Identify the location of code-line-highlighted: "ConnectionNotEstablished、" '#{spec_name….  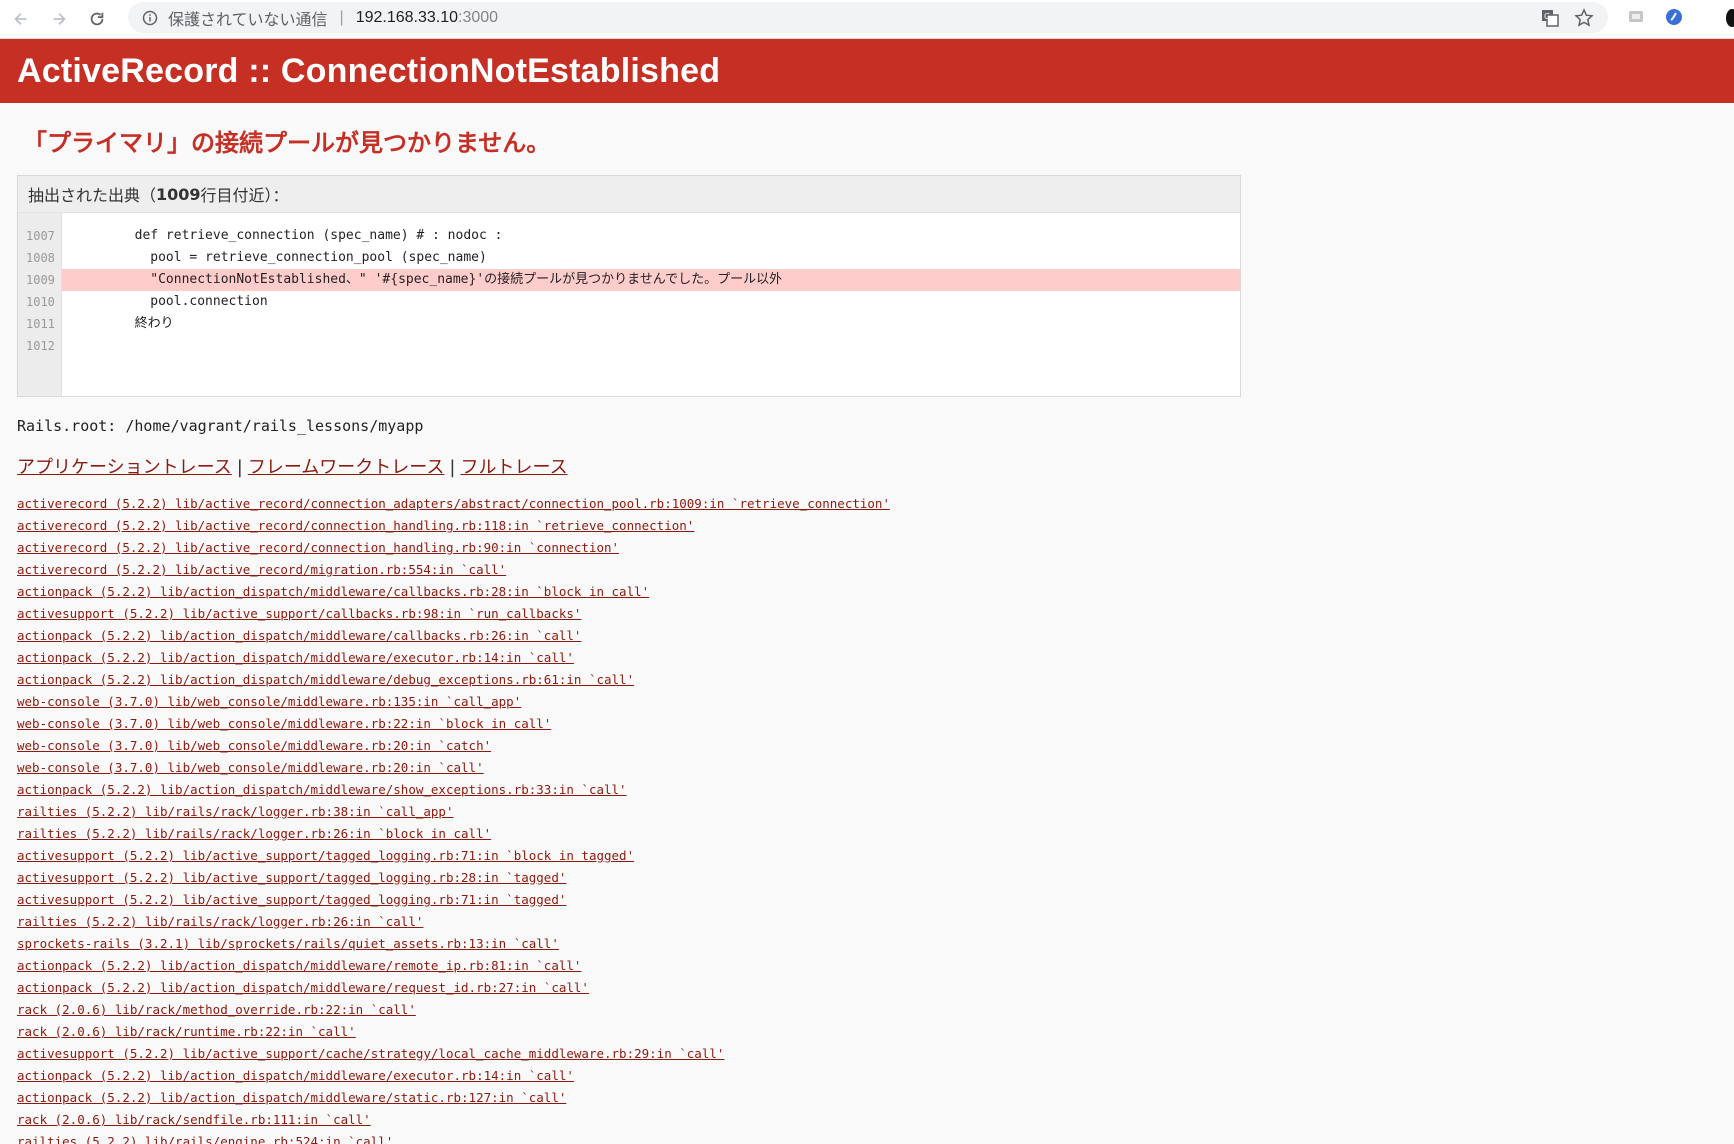
(651, 280).